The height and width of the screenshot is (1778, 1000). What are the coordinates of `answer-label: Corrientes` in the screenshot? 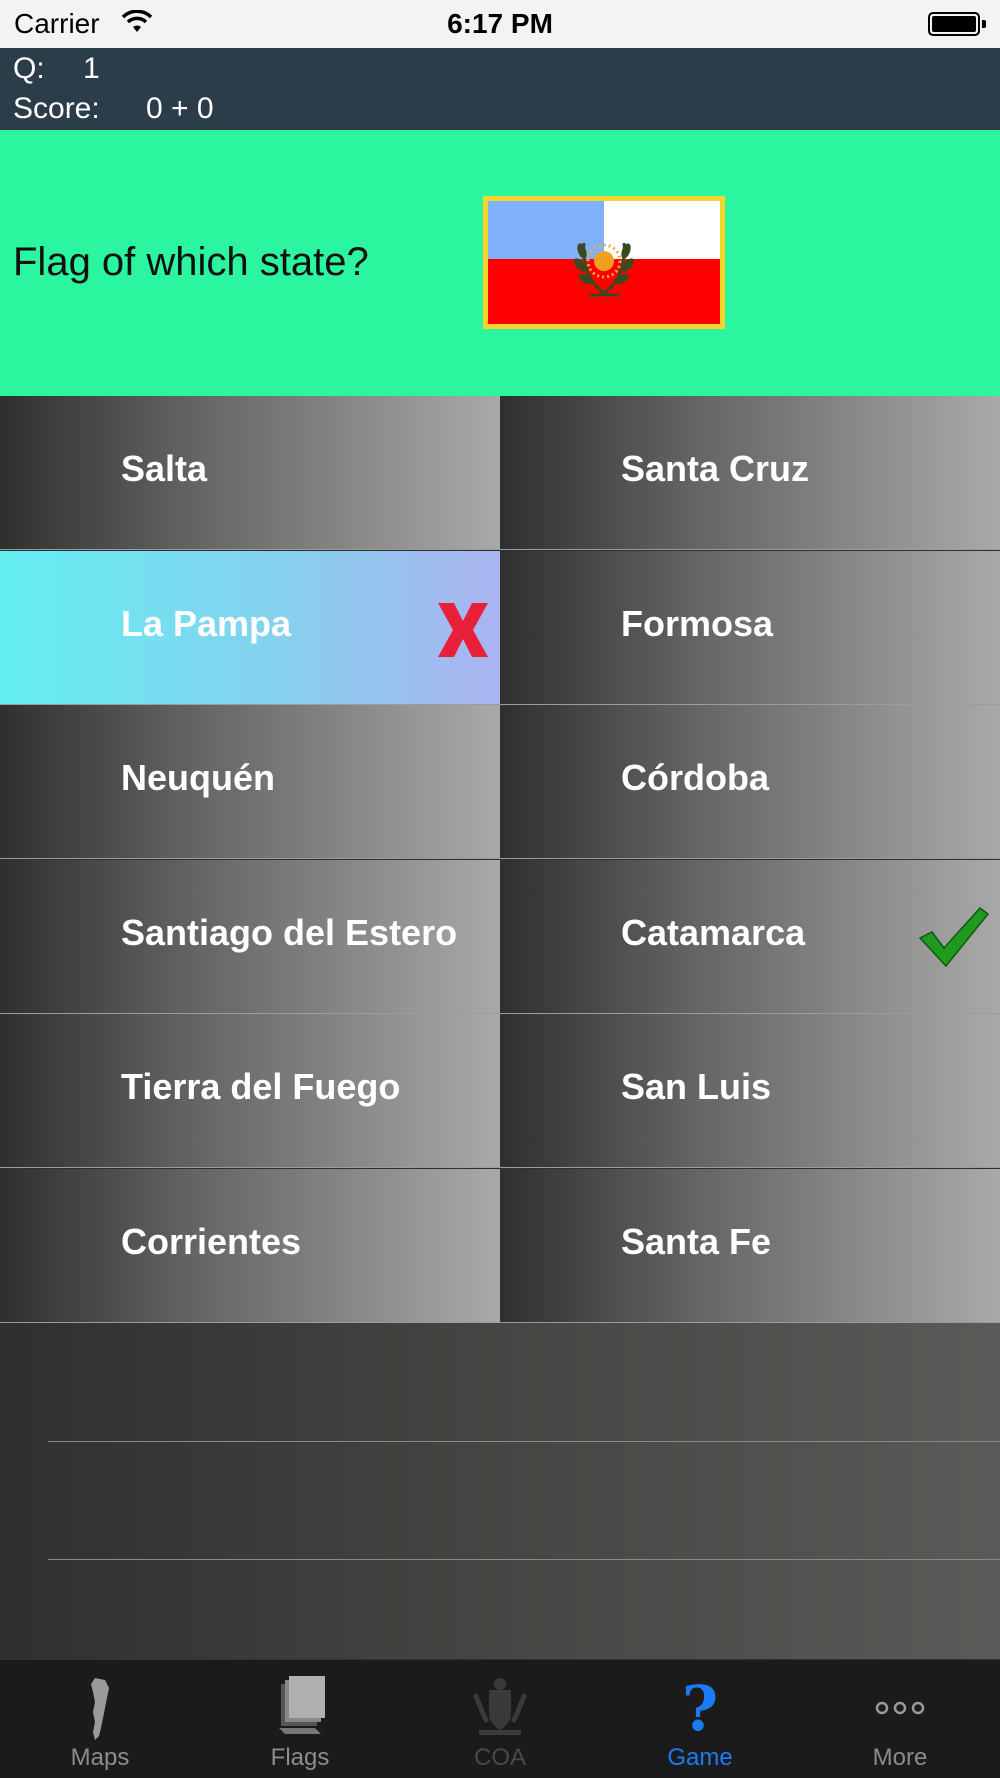 It's located at (211, 1241).